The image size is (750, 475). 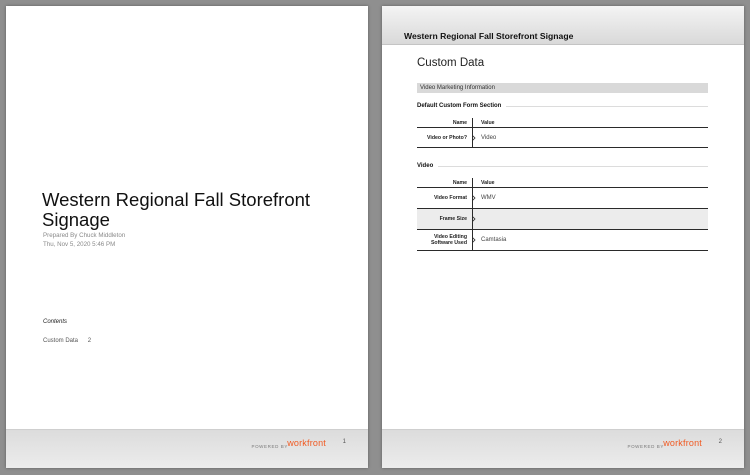 I want to click on page-number: 1, so click(x=344, y=442).